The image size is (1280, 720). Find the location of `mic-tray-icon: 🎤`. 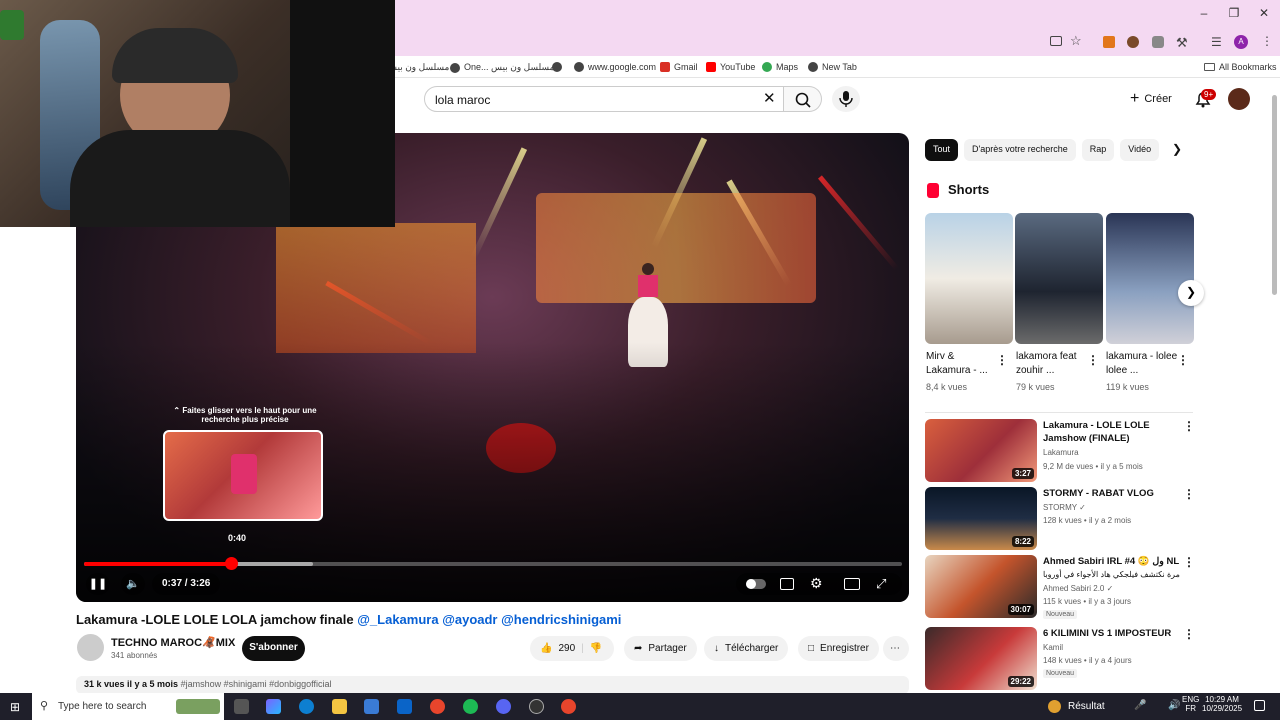

mic-tray-icon: 🎤 is located at coordinates (1140, 705).